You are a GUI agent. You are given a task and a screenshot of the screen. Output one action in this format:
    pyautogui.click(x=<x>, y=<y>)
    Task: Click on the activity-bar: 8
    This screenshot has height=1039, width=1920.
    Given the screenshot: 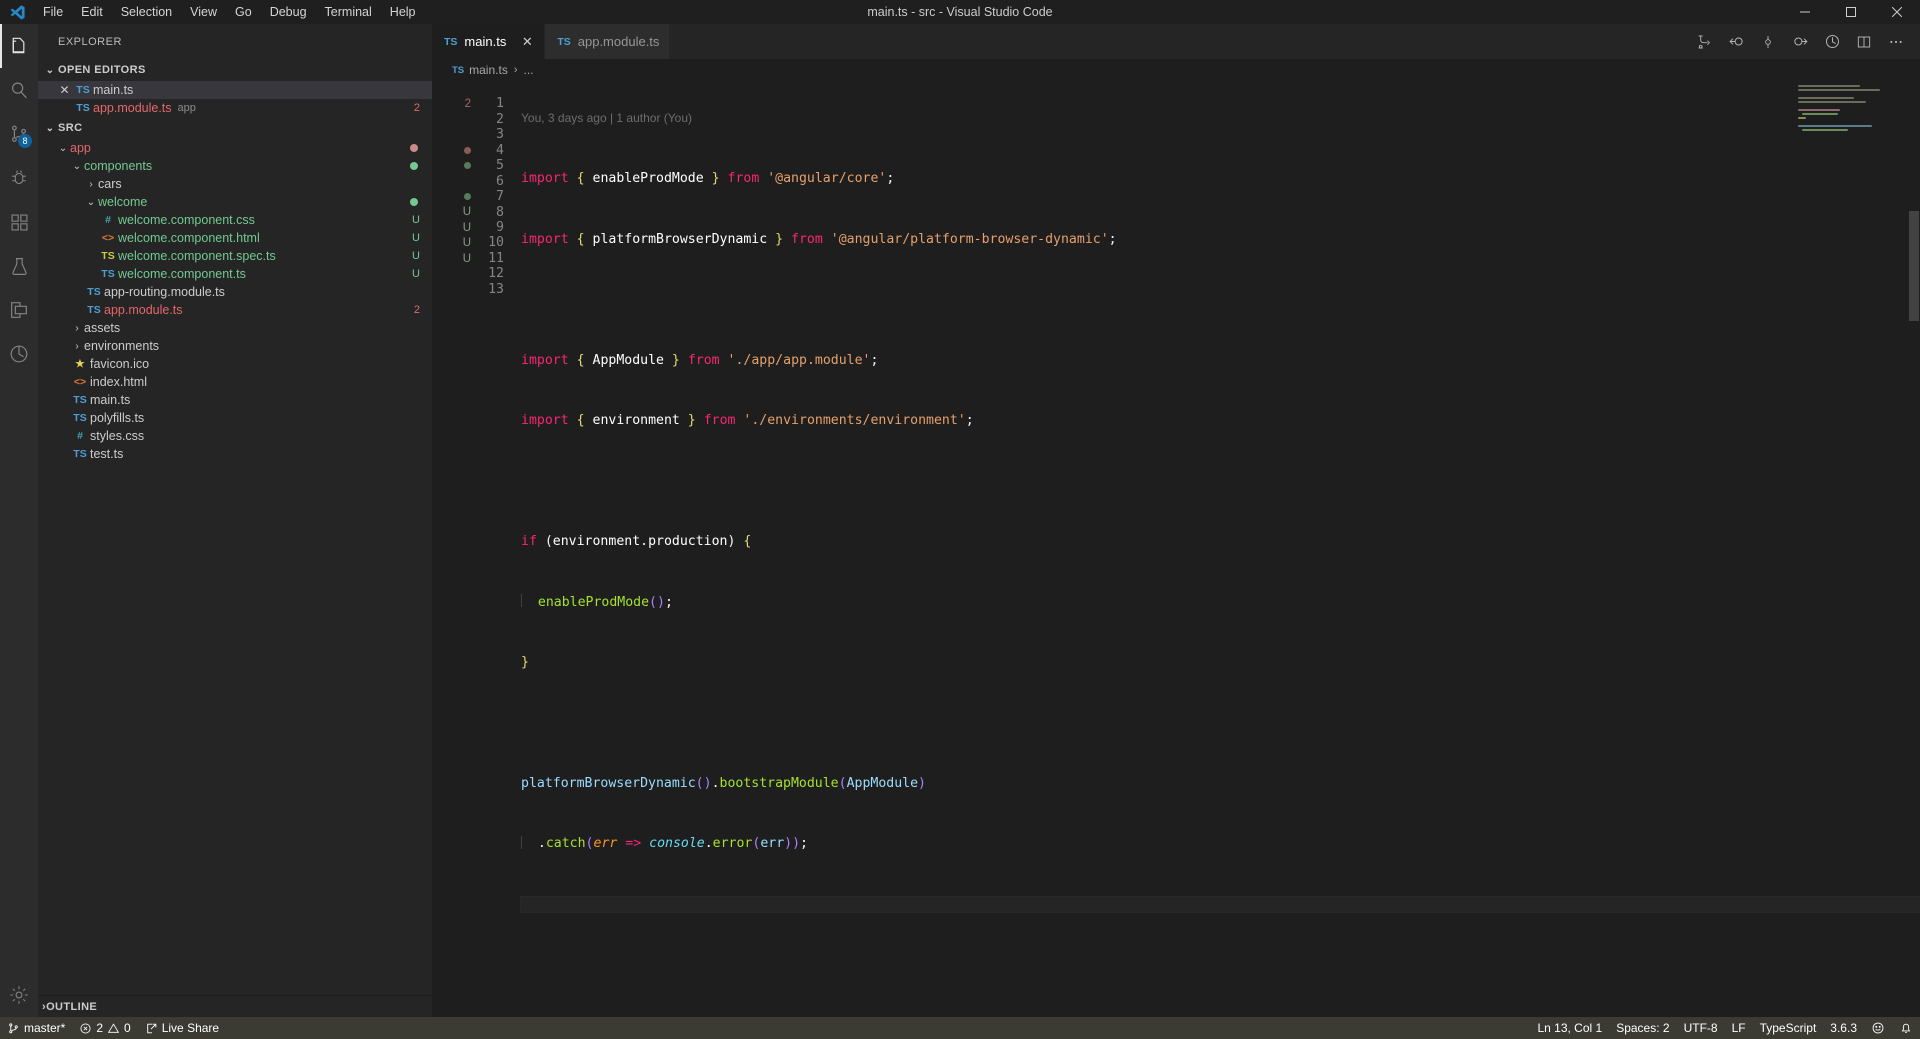 What is the action you would take?
    pyautogui.click(x=19, y=520)
    